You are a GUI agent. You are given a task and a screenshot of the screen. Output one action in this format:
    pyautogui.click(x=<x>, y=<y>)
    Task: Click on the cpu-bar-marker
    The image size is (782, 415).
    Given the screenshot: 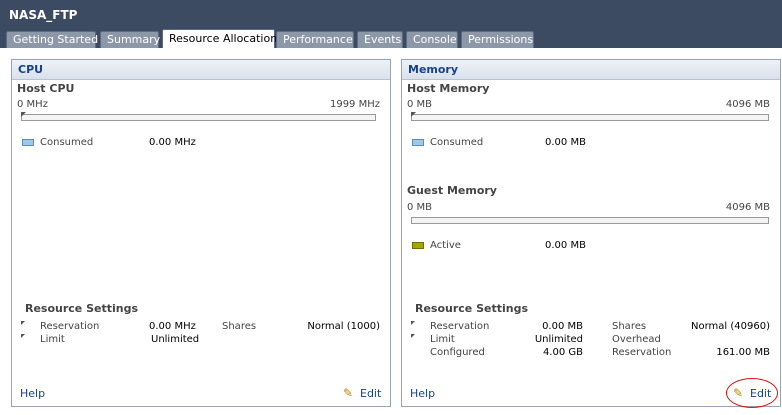 What is the action you would take?
    pyautogui.click(x=23, y=114)
    